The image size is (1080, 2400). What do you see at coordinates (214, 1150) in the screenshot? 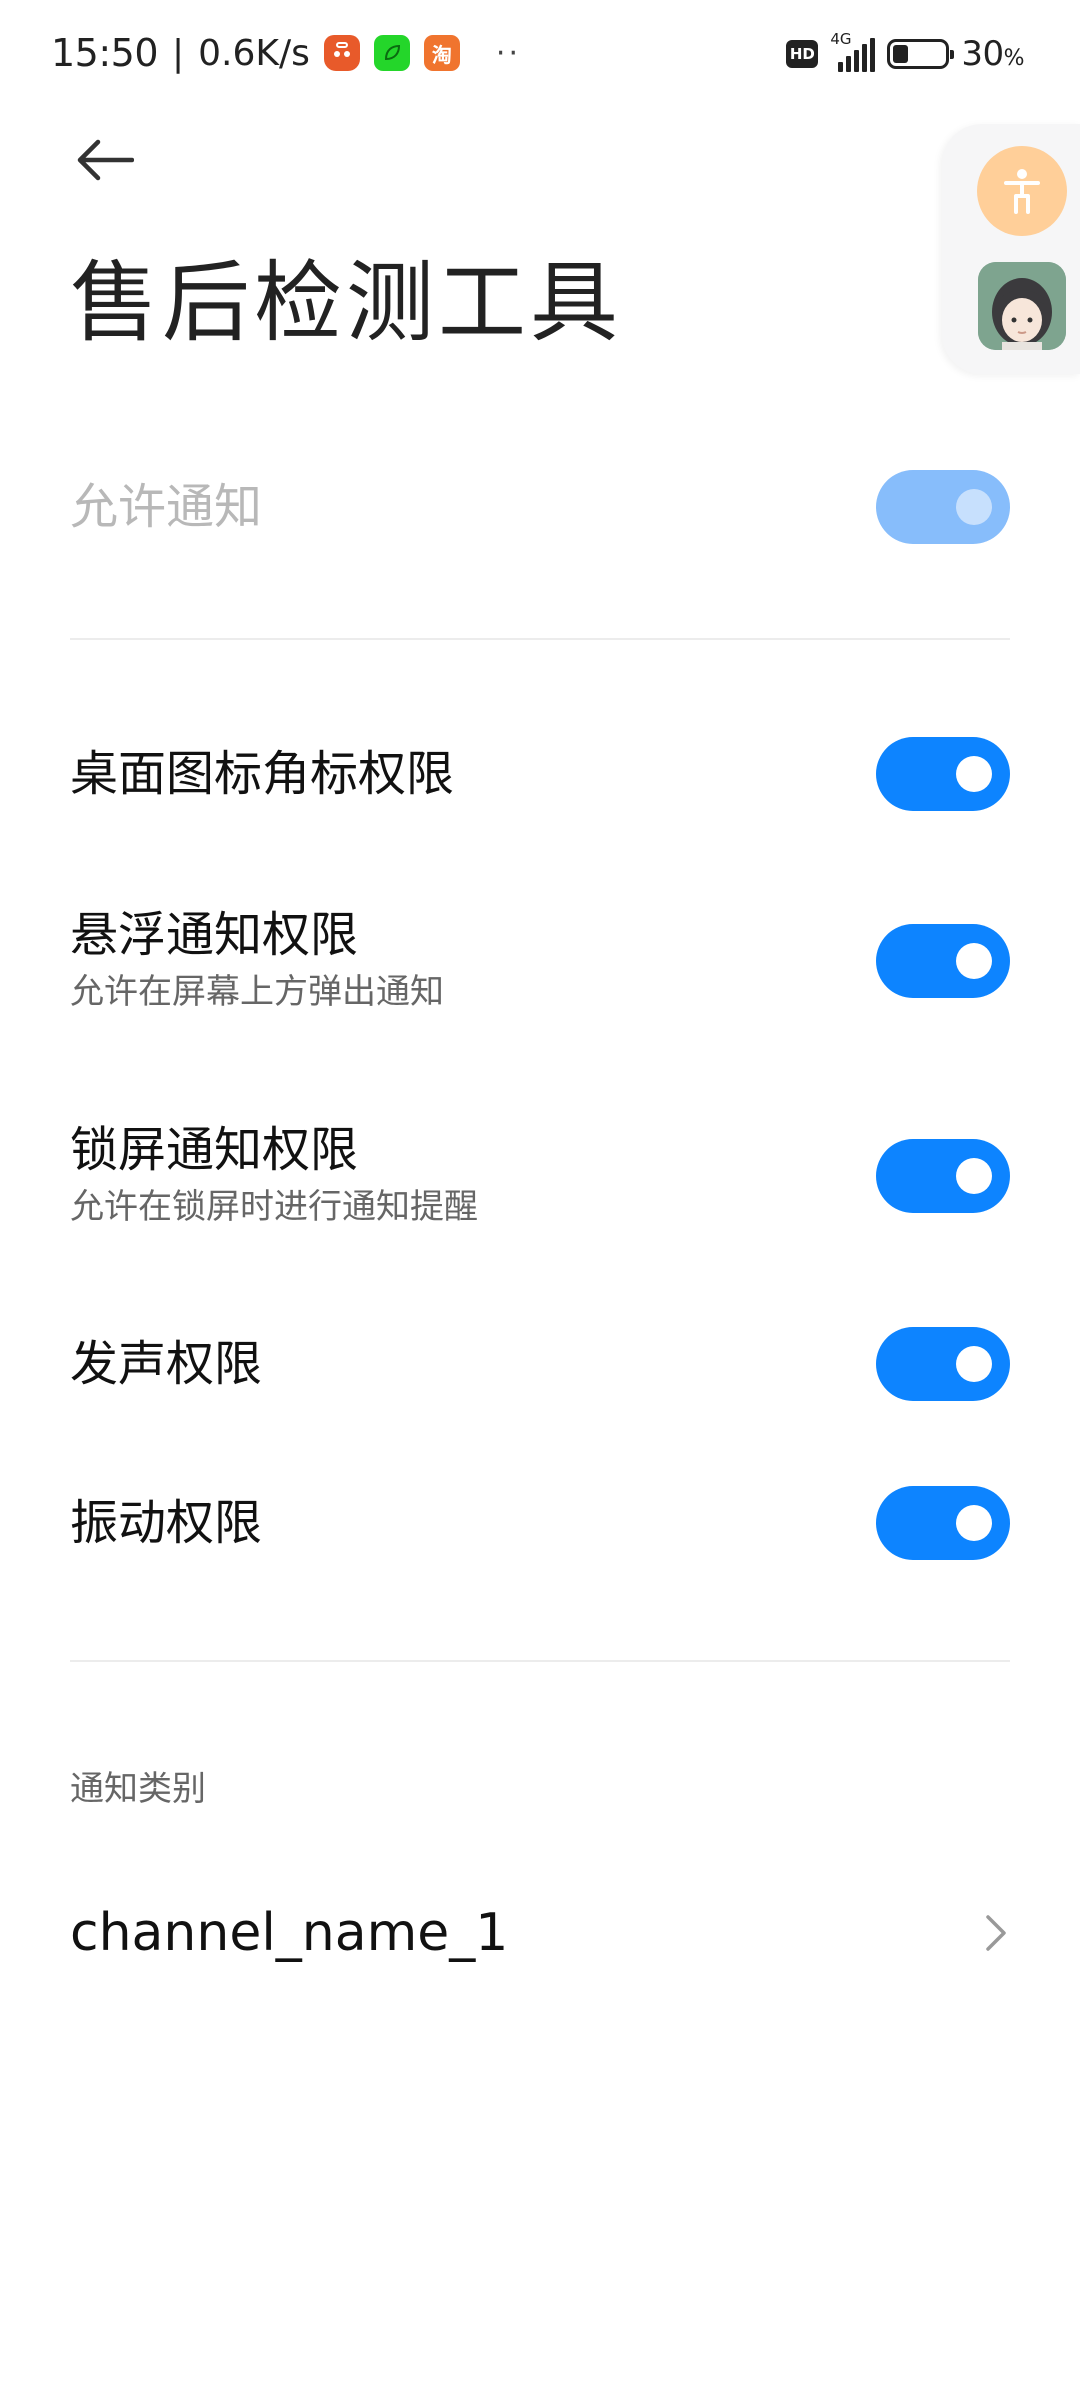
I see `lockscreen-notification-label: 锁屏通知权限` at bounding box center [214, 1150].